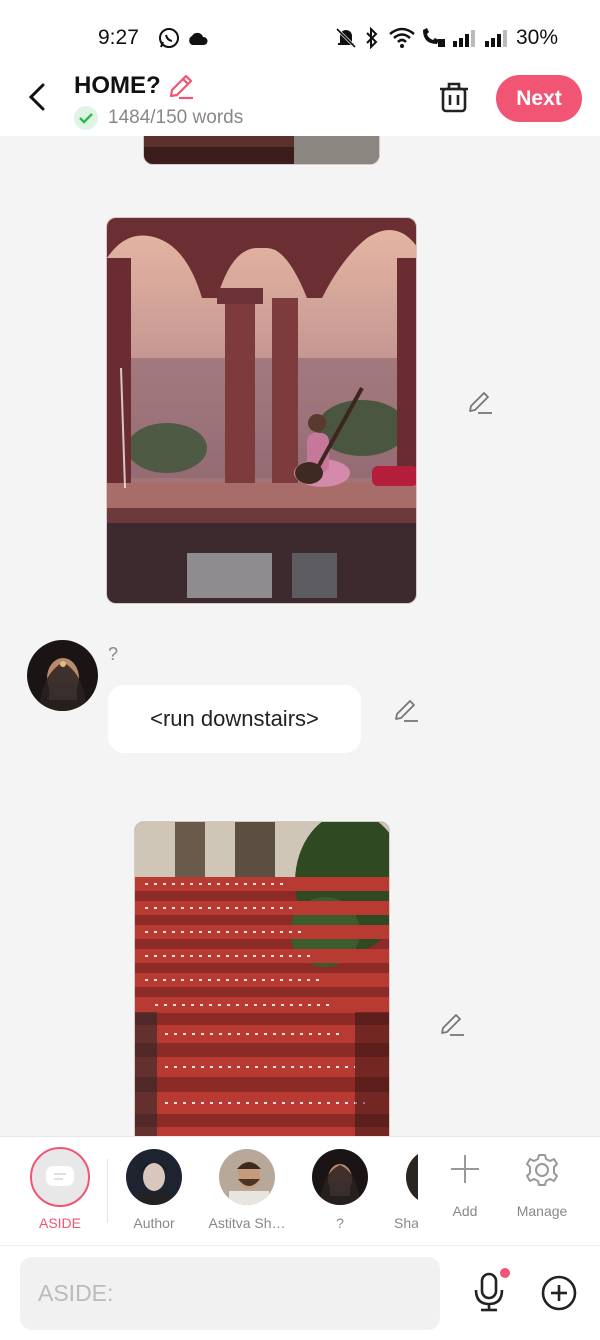 The height and width of the screenshot is (1340, 600). I want to click on manage-button: Manage, so click(542, 1191).